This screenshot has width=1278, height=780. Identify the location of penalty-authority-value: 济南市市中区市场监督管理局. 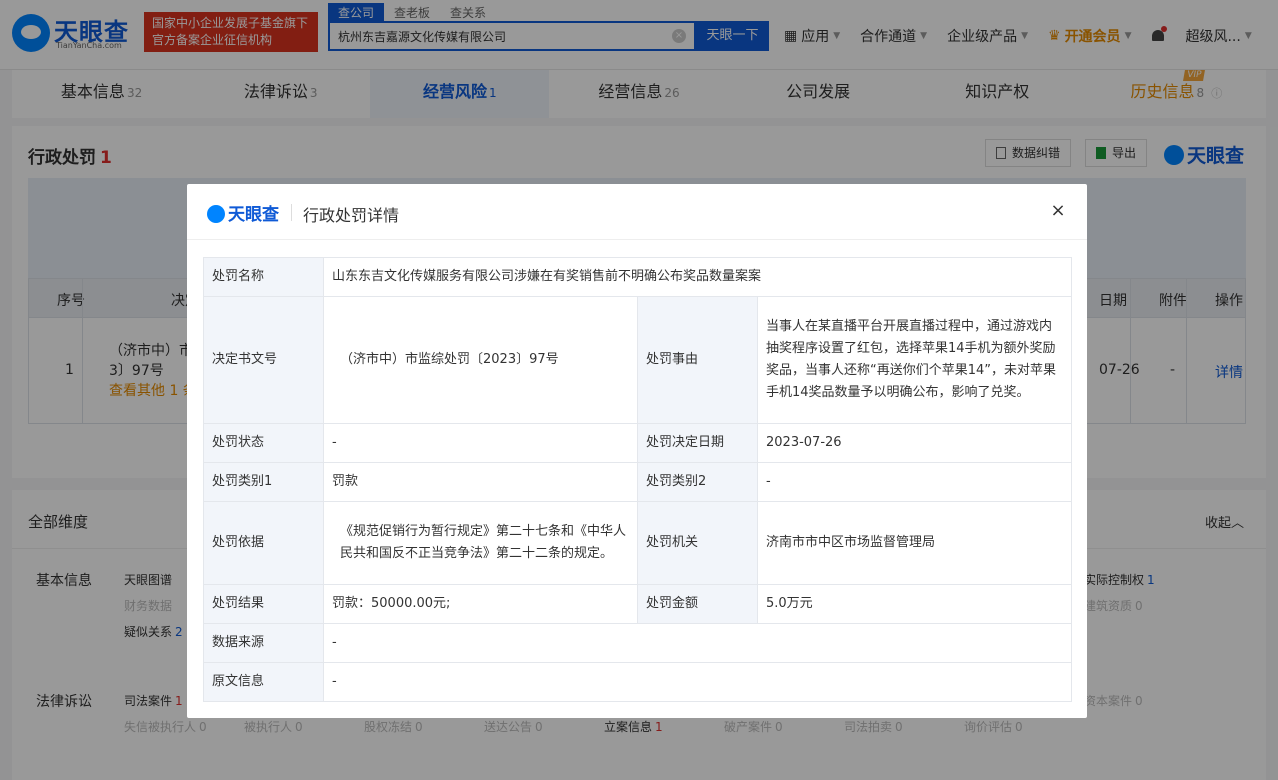
(914, 543).